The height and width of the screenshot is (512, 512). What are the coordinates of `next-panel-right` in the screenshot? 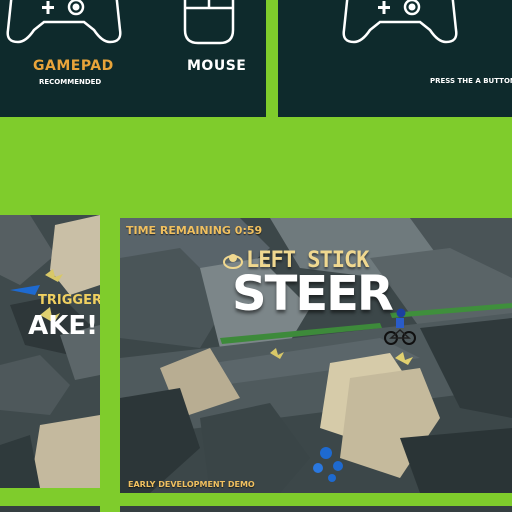 It's located at (316, 509).